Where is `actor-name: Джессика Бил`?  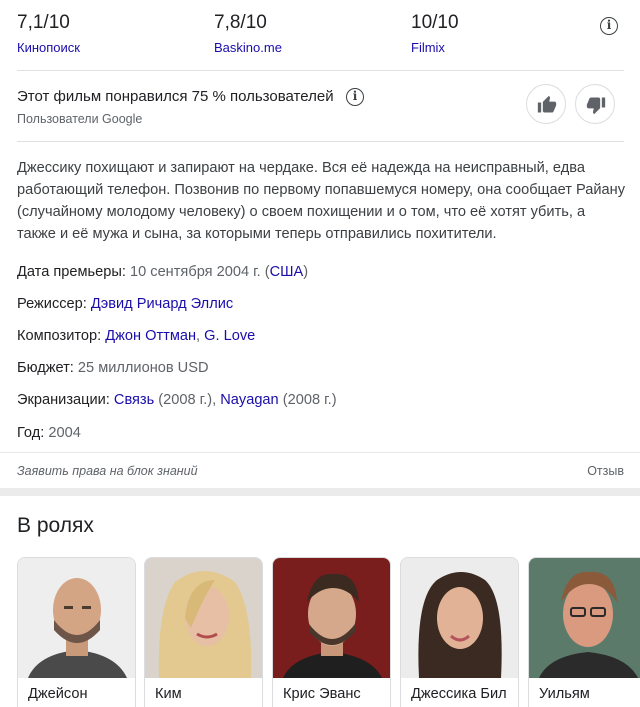
actor-name: Джессика Бил is located at coordinates (459, 694).